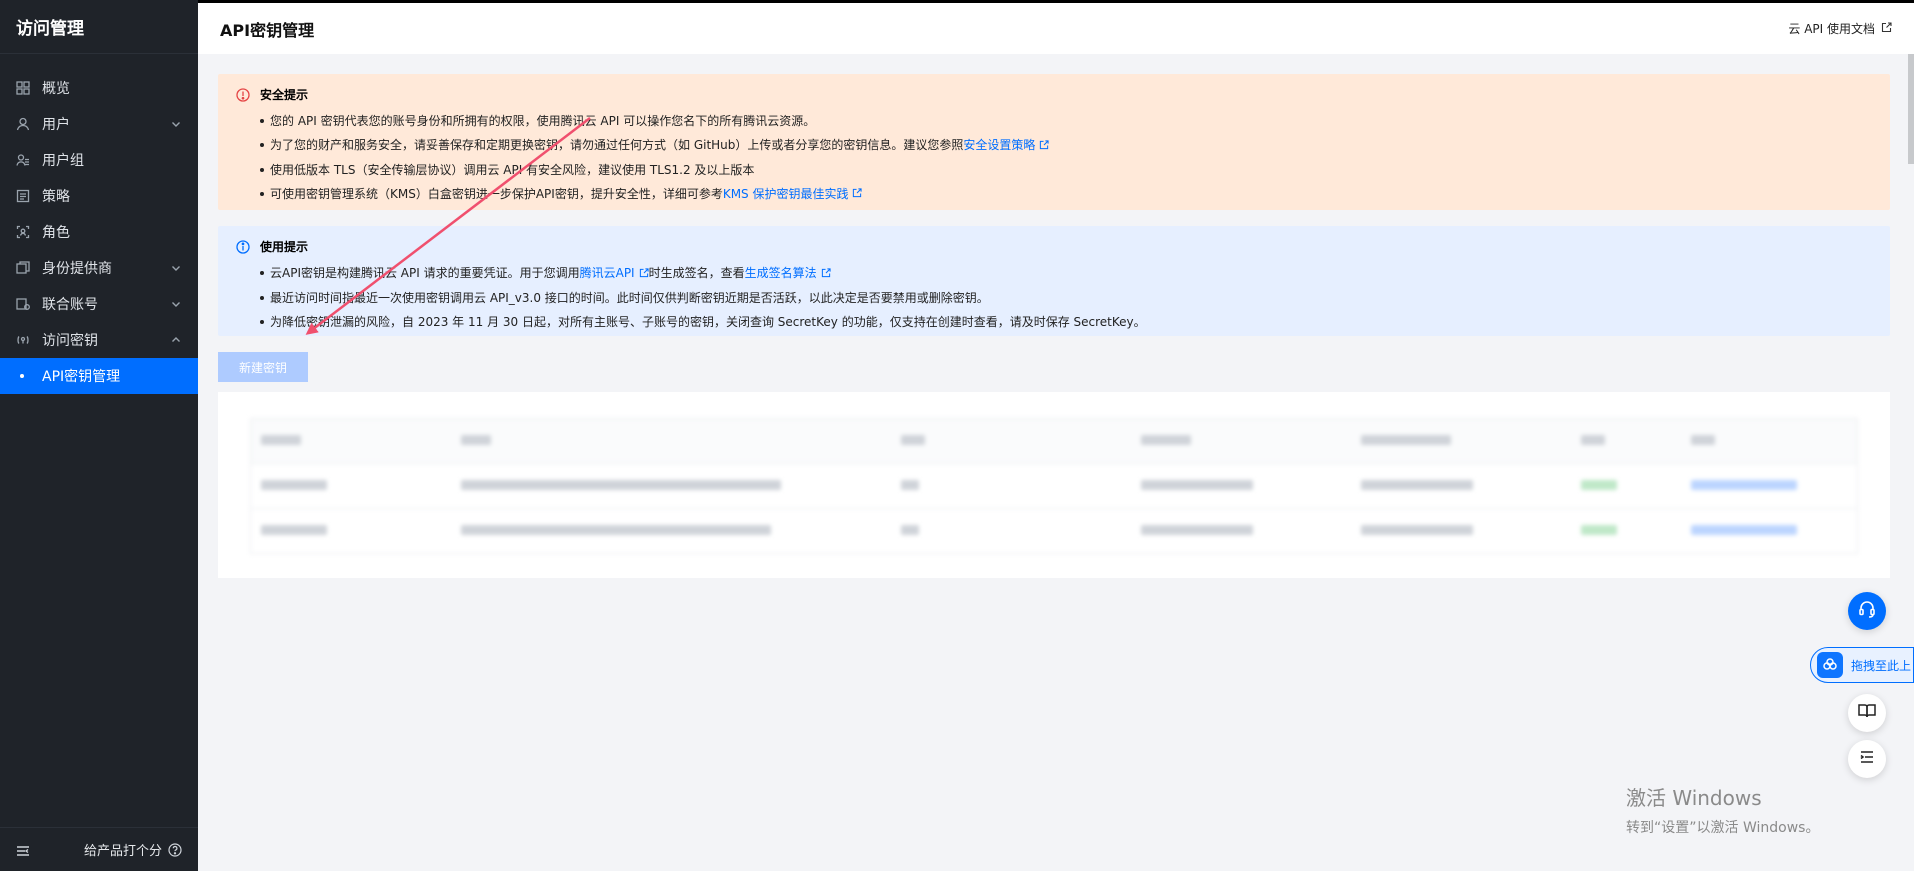  I want to click on cloud-icon, so click(1830, 665).